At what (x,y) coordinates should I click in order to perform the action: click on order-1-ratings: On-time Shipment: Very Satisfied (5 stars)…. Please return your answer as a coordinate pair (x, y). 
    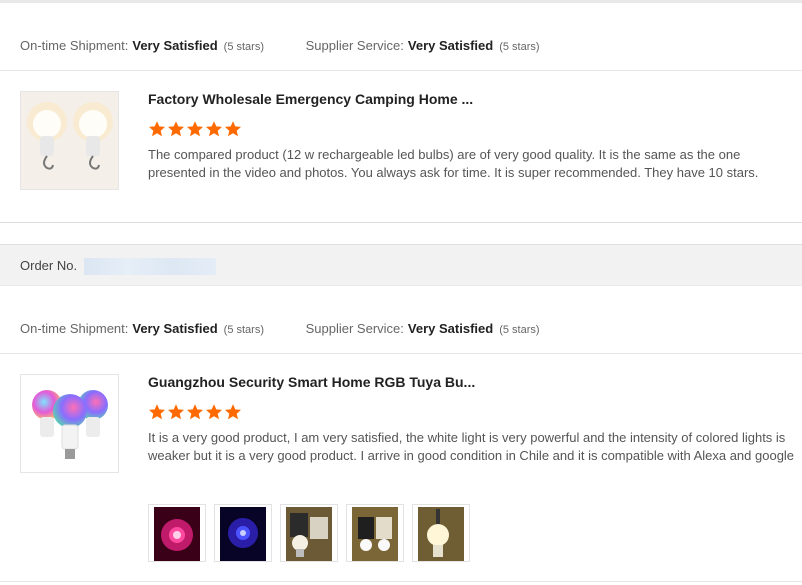
    Looking at the image, I should click on (299, 48).